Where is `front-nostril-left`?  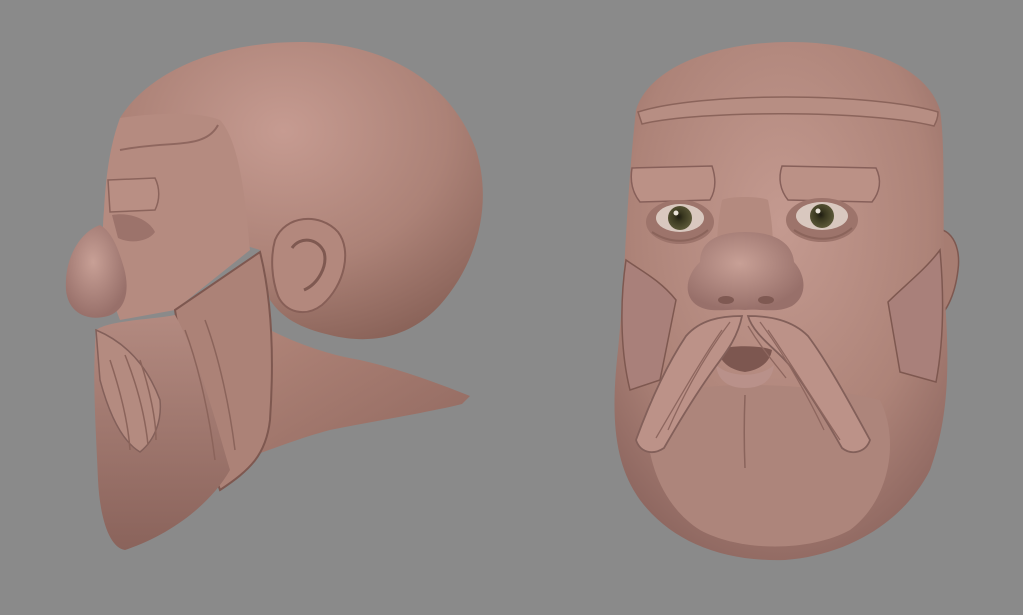
front-nostril-left is located at coordinates (726, 300).